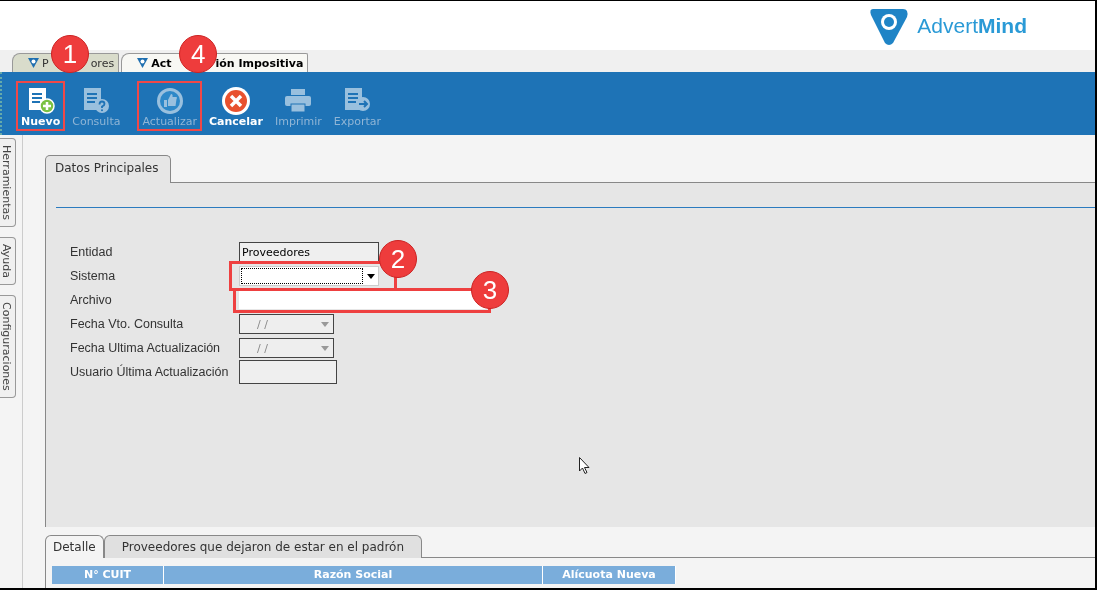 This screenshot has height=592, width=1099. I want to click on field-label: Archivo, so click(91, 300).